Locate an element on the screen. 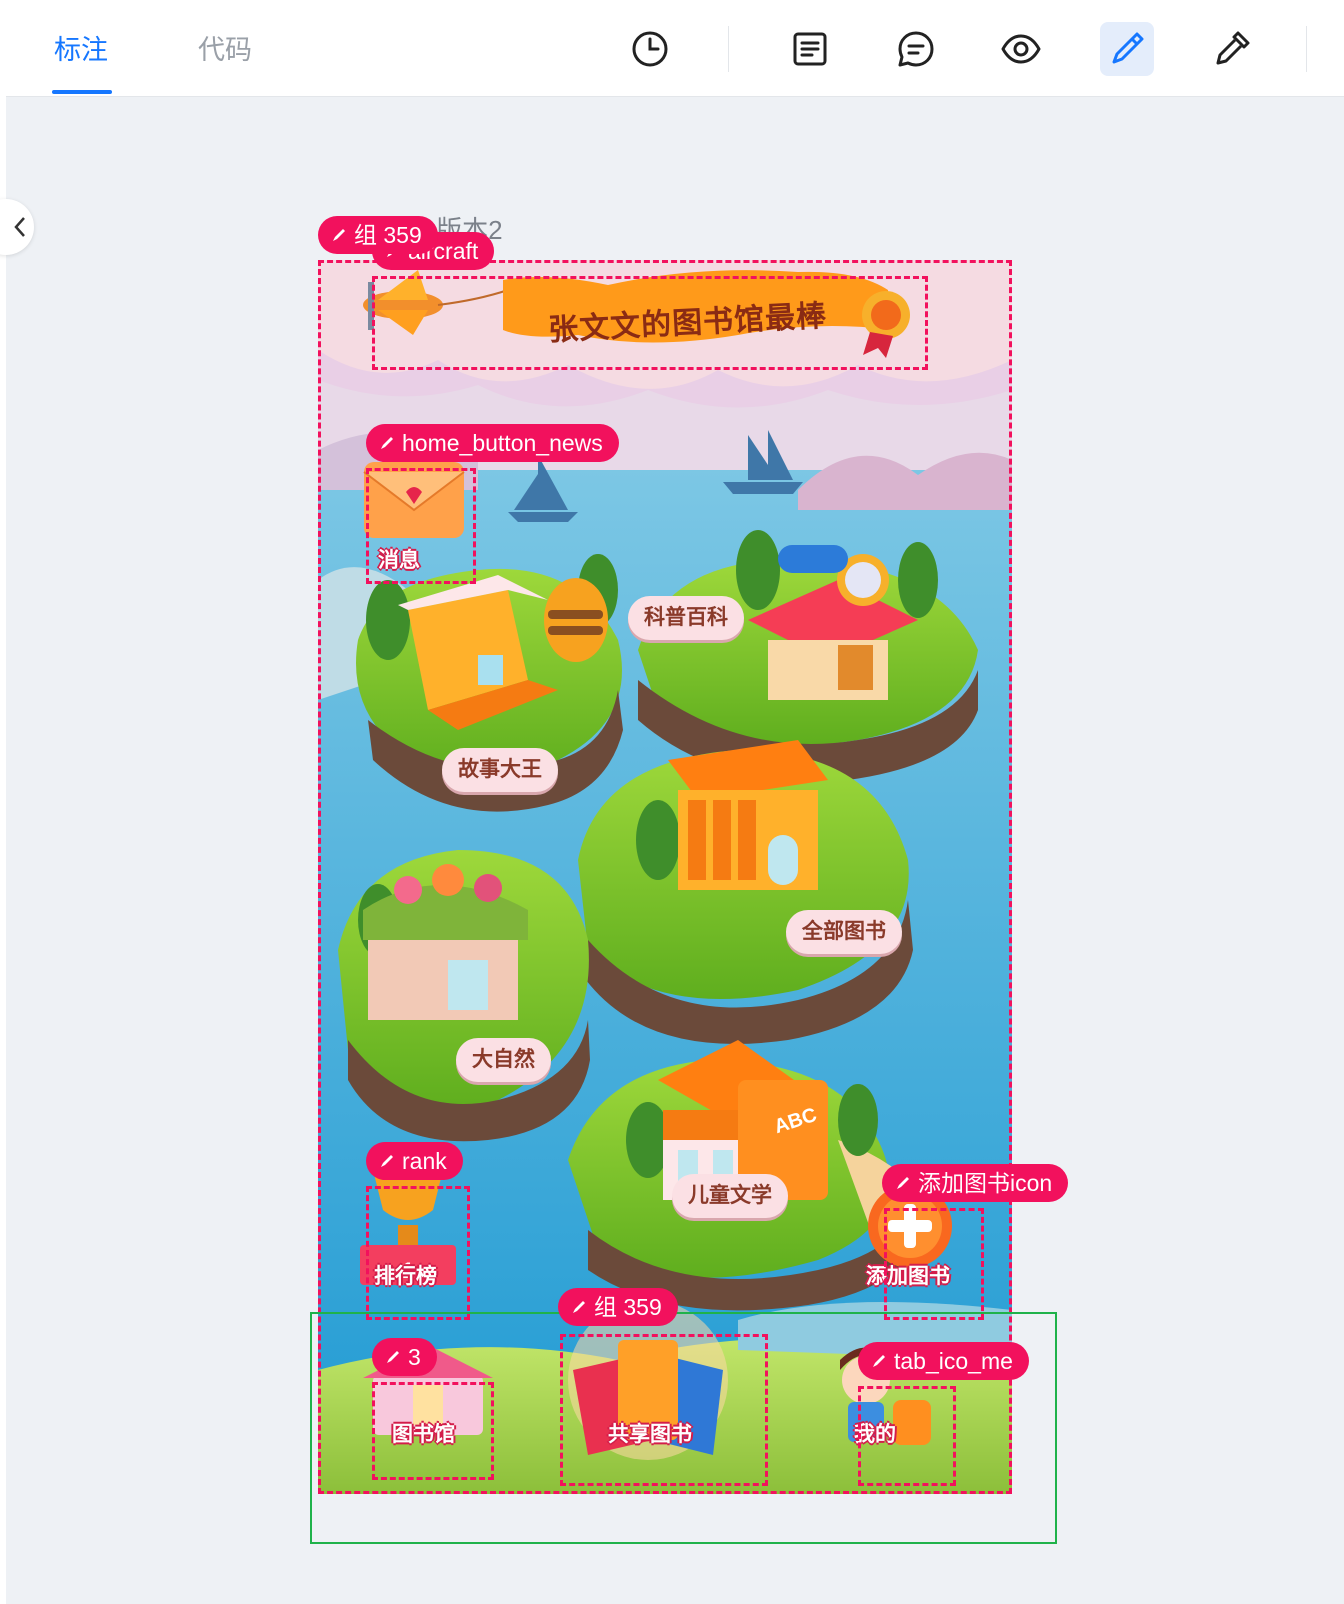 Image resolution: width=1344 pixels, height=1604 pixels. tag-rank: rank is located at coordinates (414, 1161).